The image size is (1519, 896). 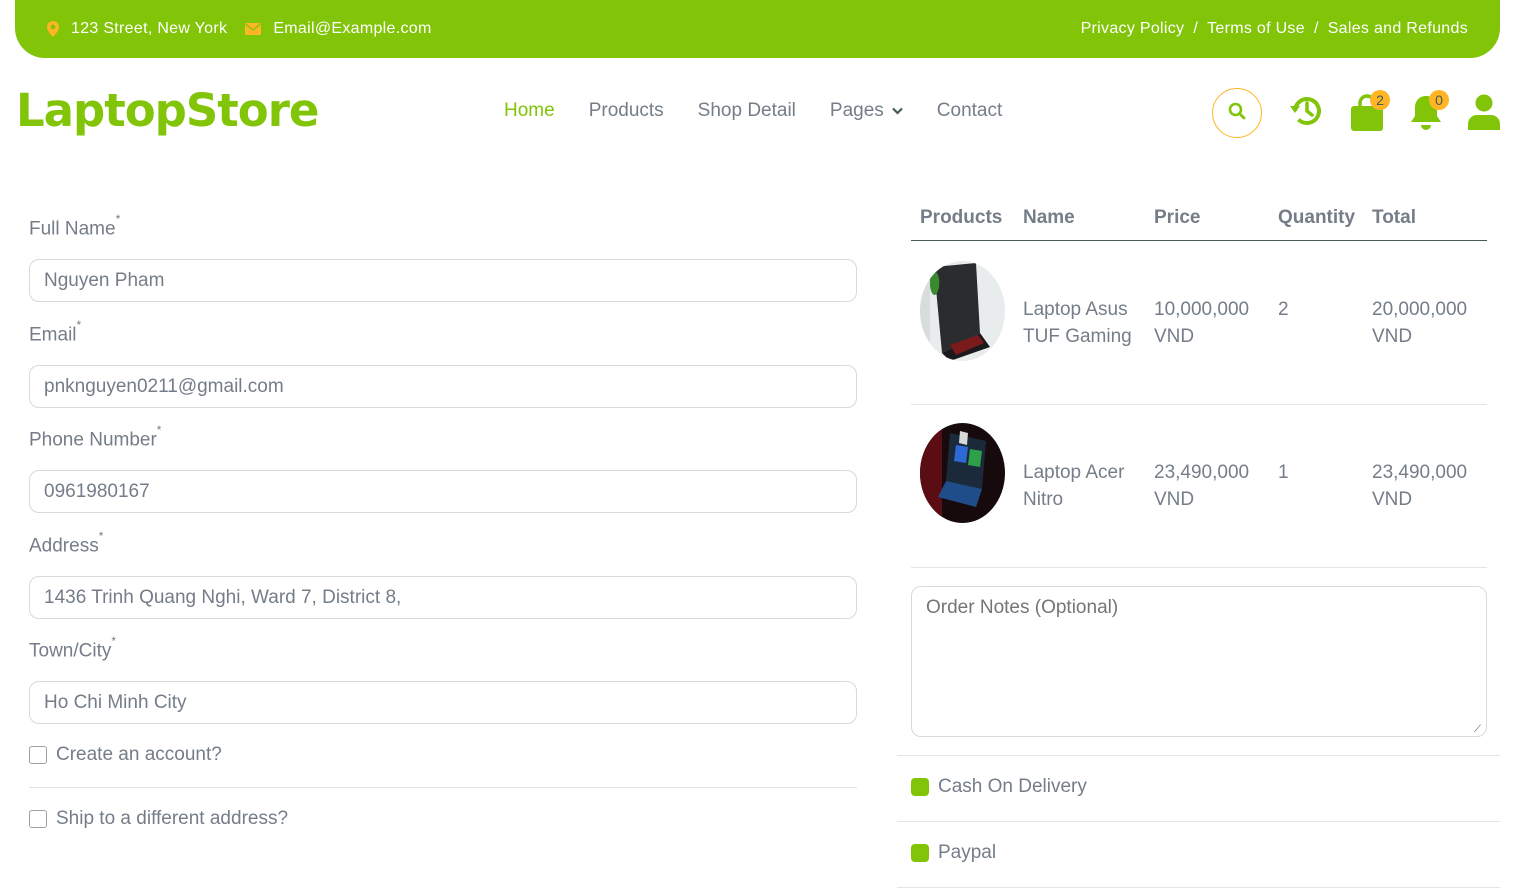 I want to click on nav-contact: Contact, so click(x=969, y=111).